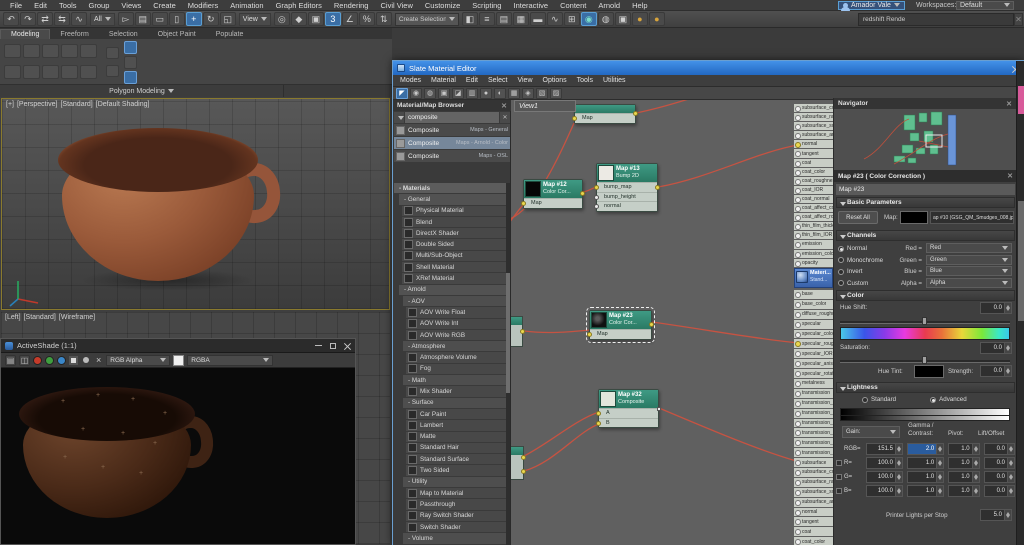 The height and width of the screenshot is (545, 1024). I want to click on material-tree-row: Two Sided, so click(456, 470).